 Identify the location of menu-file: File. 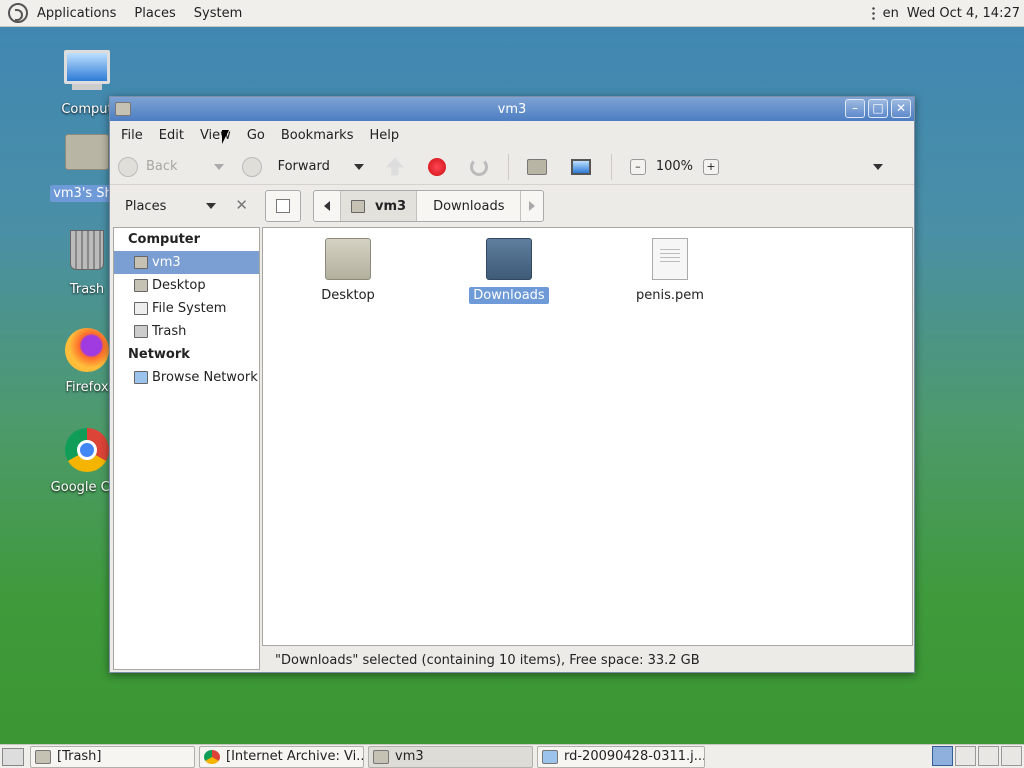
(132, 135).